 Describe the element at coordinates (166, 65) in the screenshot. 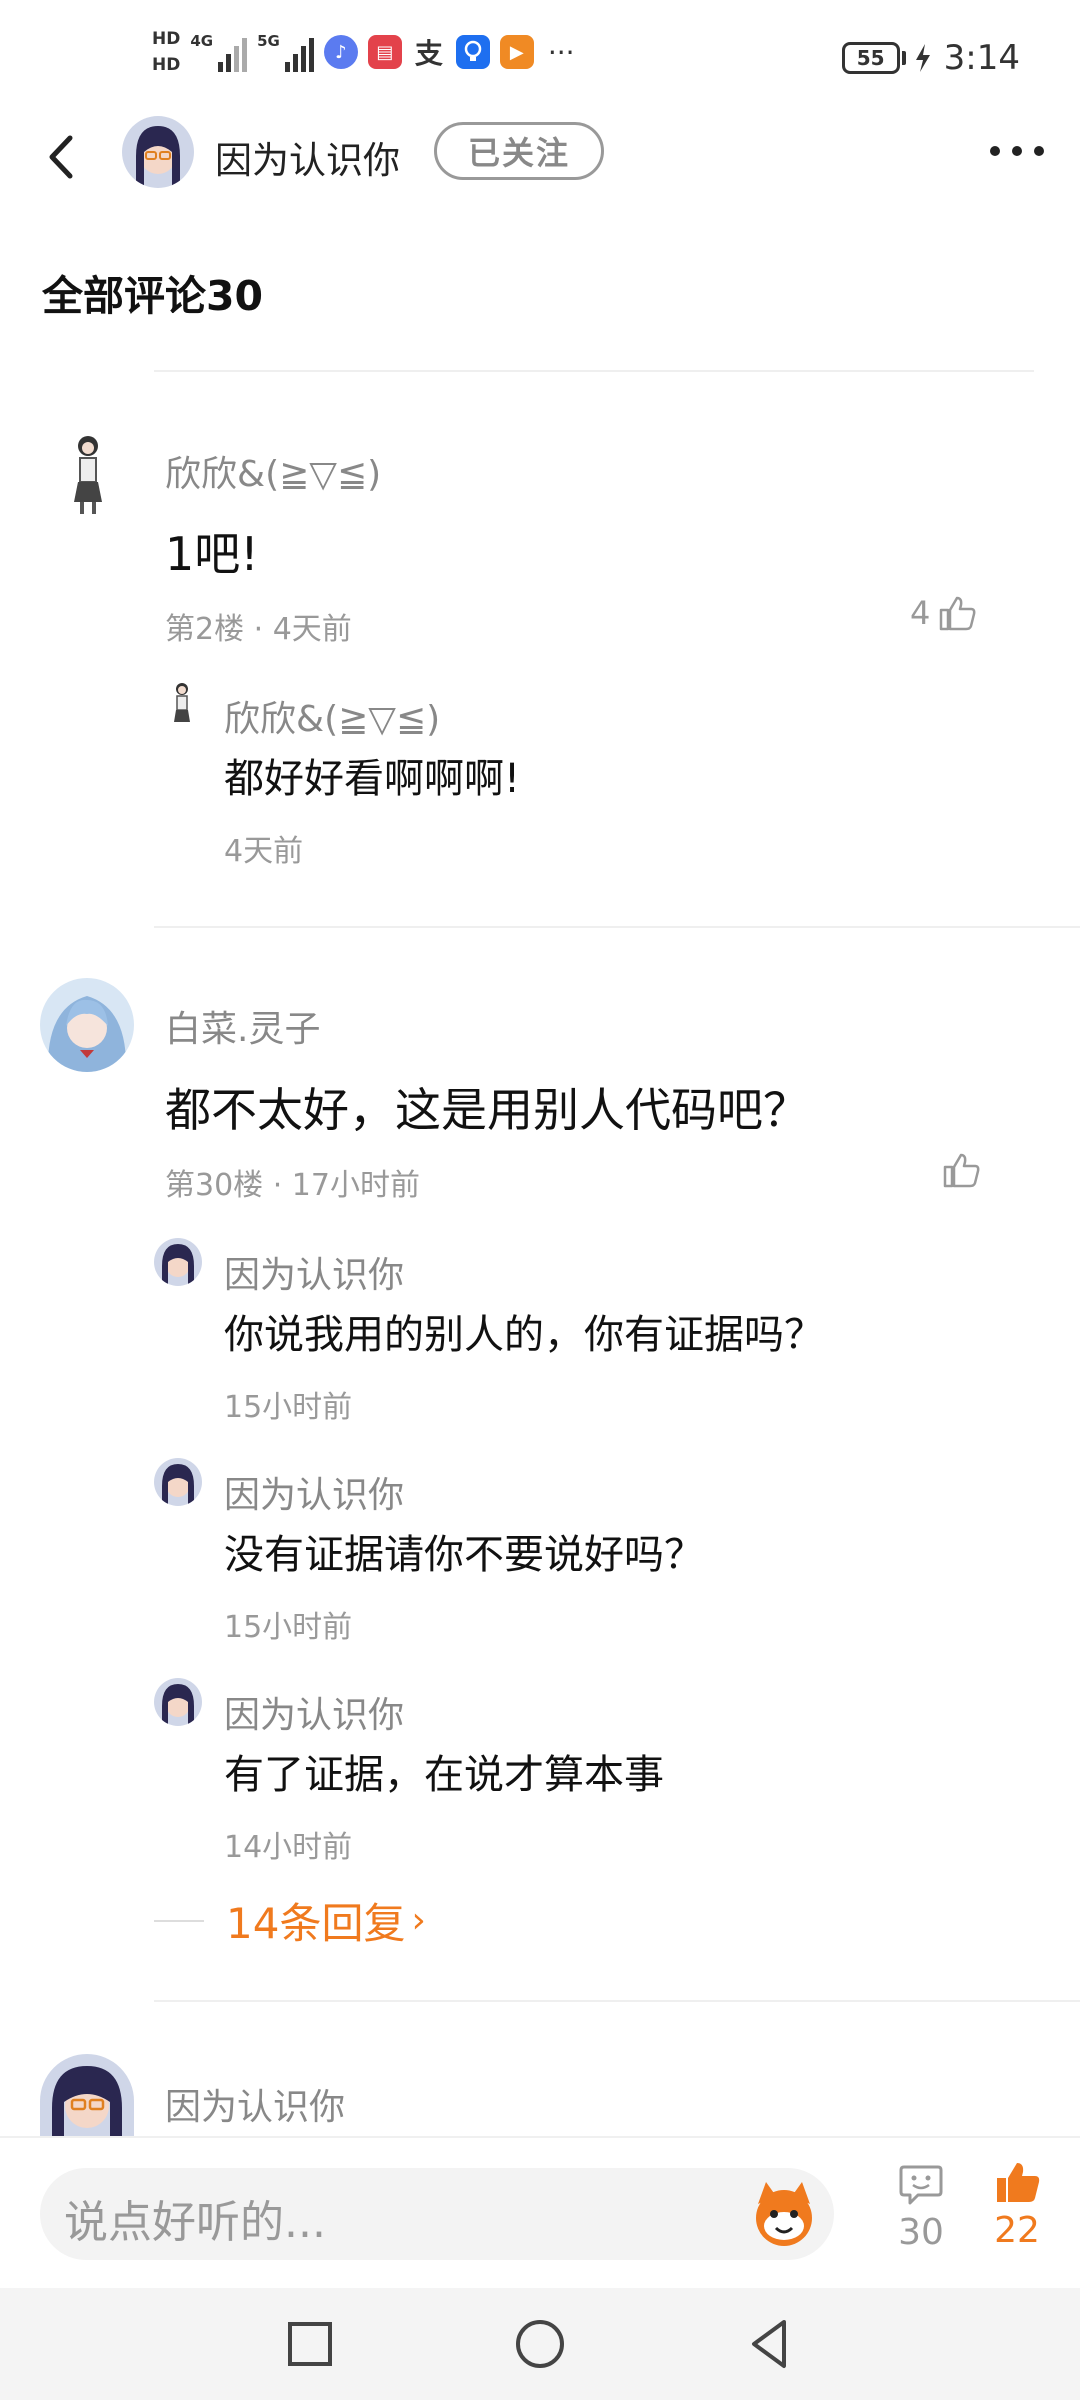

I see `hd2-label: HD` at that location.